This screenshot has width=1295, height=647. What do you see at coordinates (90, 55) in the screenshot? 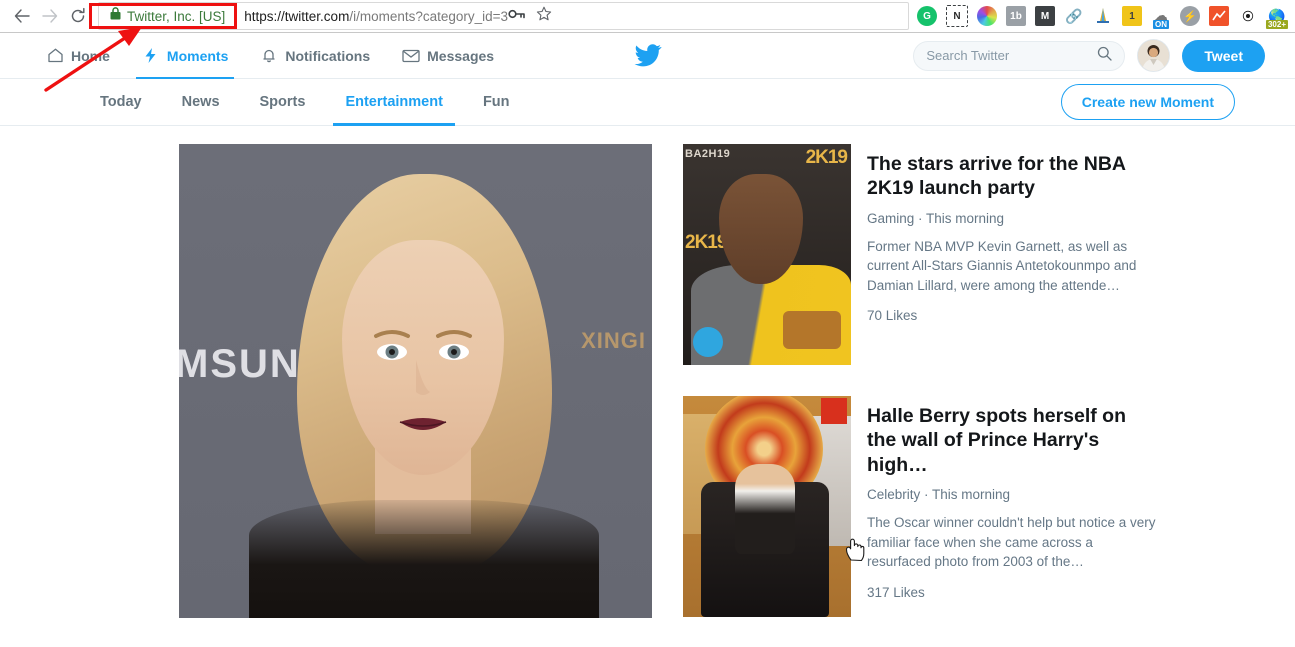
I see `nav-label-home: Home` at bounding box center [90, 55].